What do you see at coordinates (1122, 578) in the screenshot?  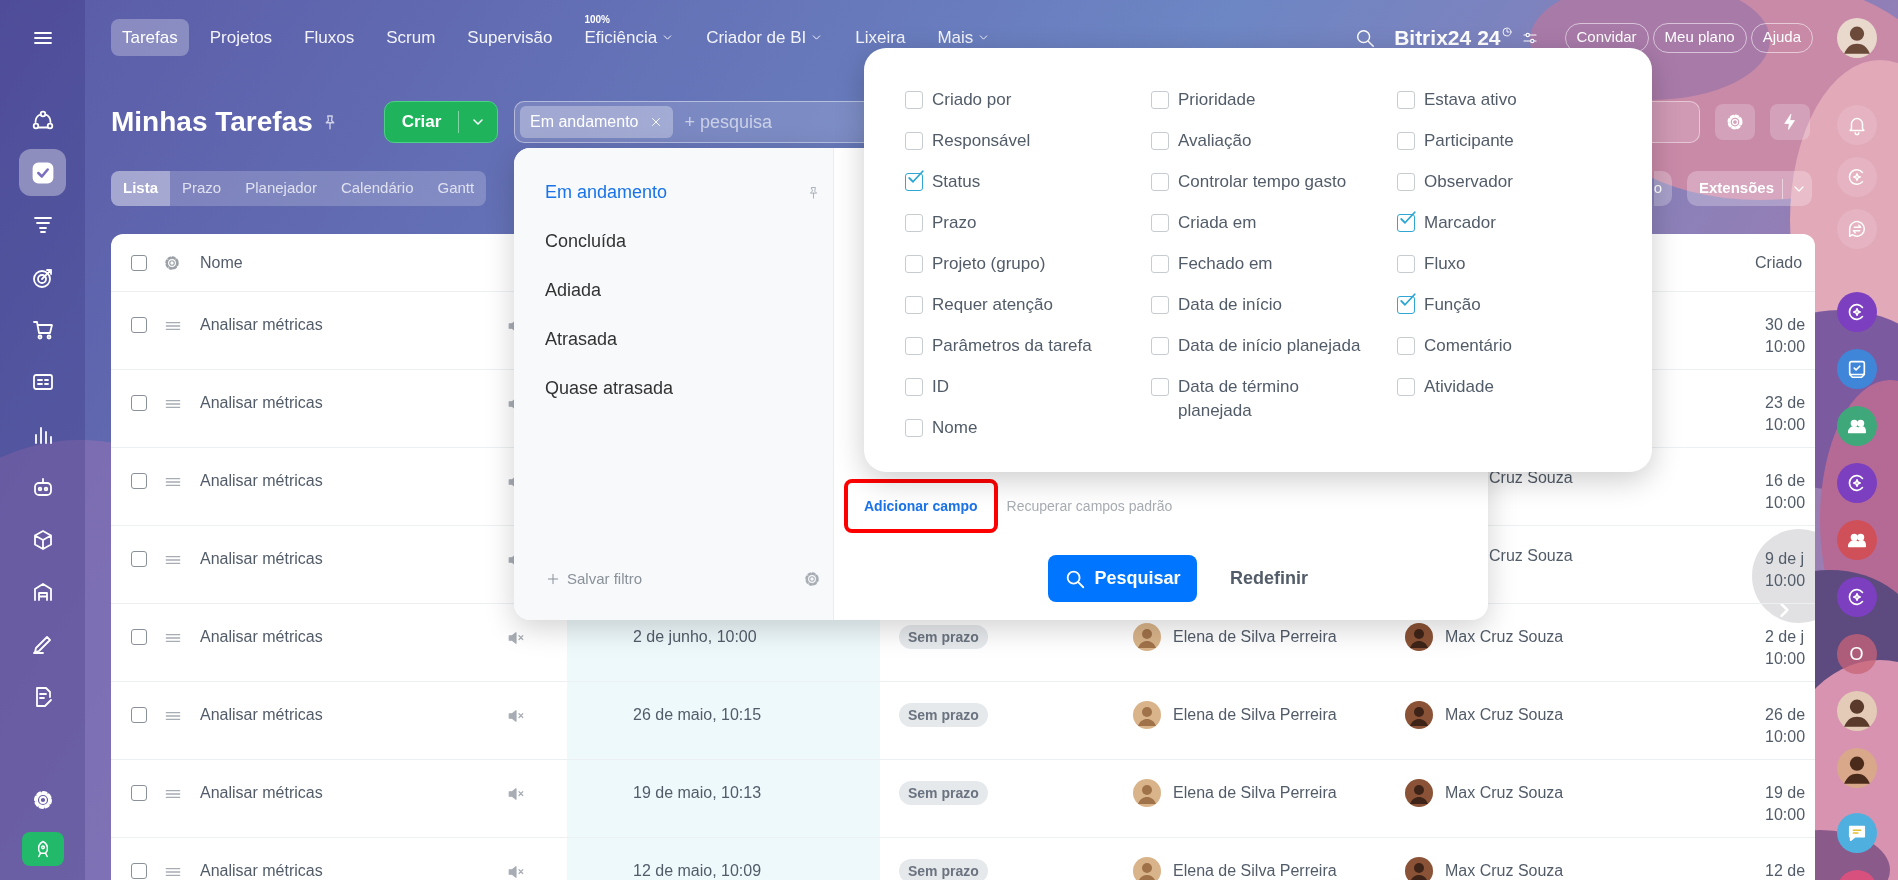 I see `search-button: Pesquisar` at bounding box center [1122, 578].